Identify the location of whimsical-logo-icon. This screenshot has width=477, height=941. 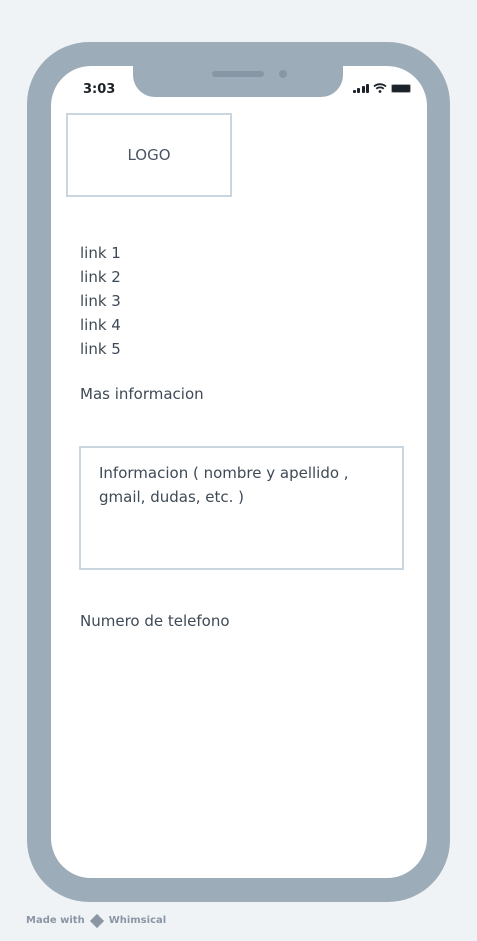
(96, 920).